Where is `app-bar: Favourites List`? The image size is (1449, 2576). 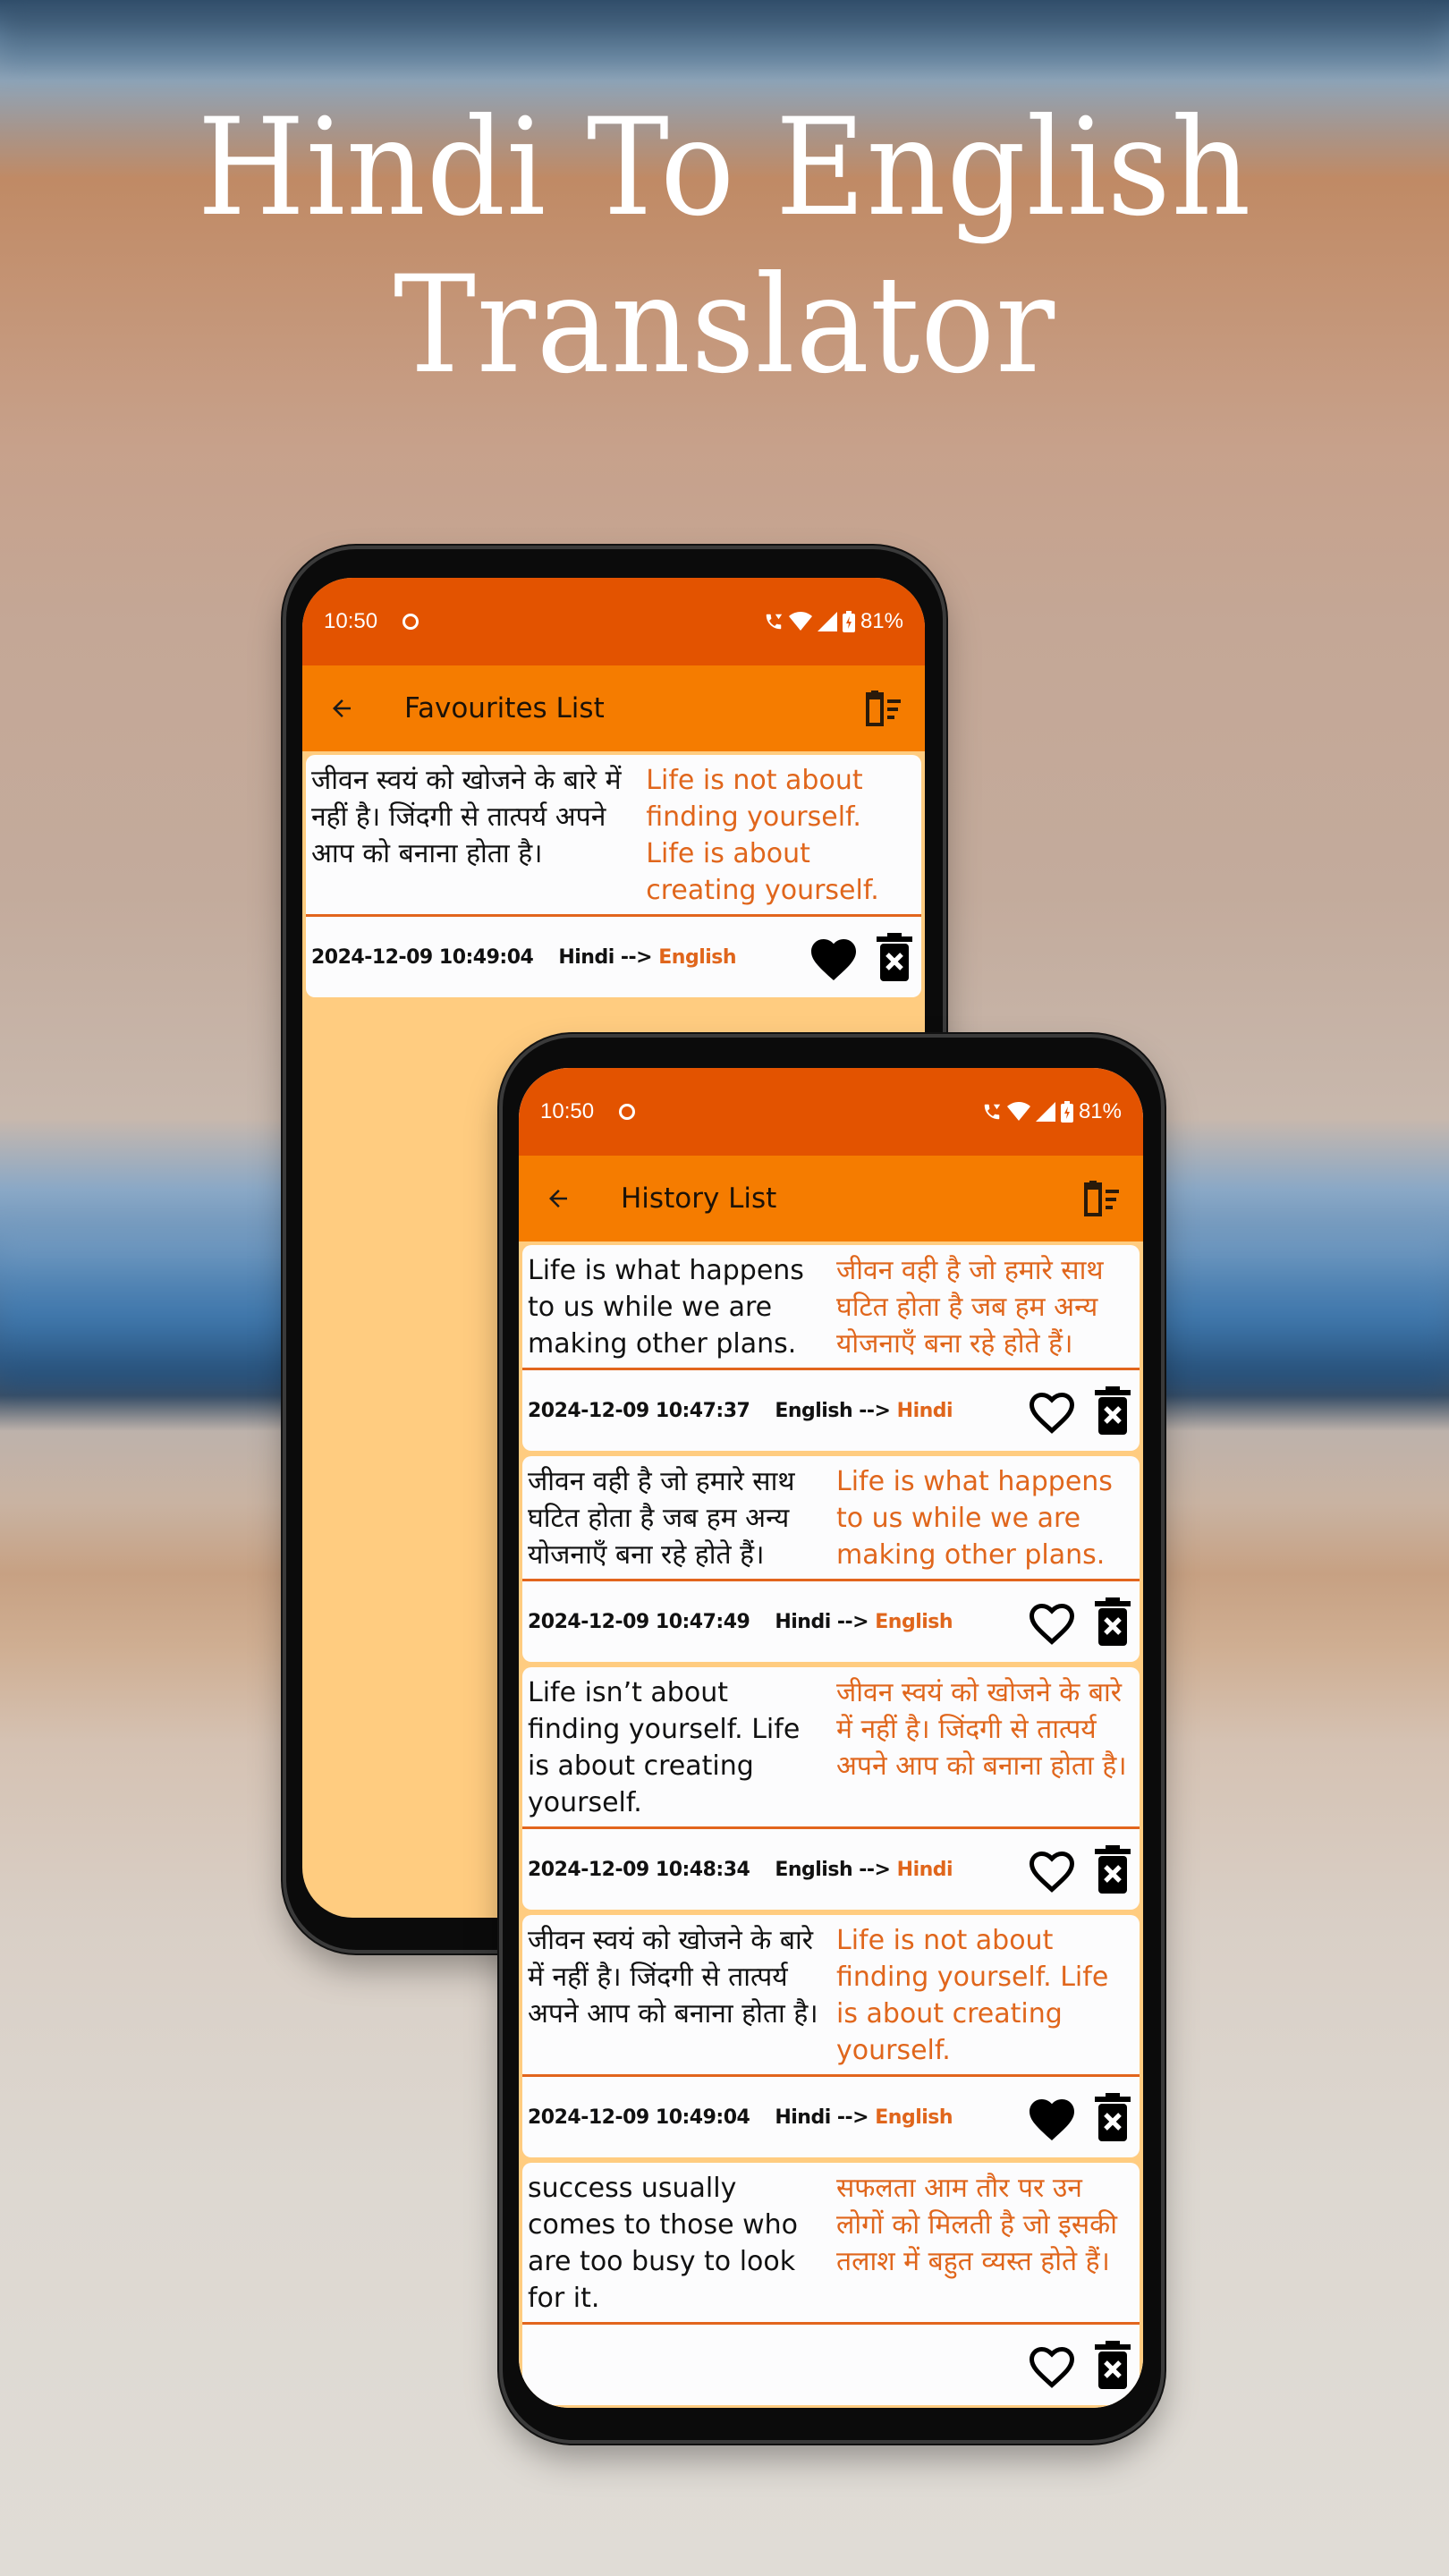 app-bar: Favourites List is located at coordinates (613, 708).